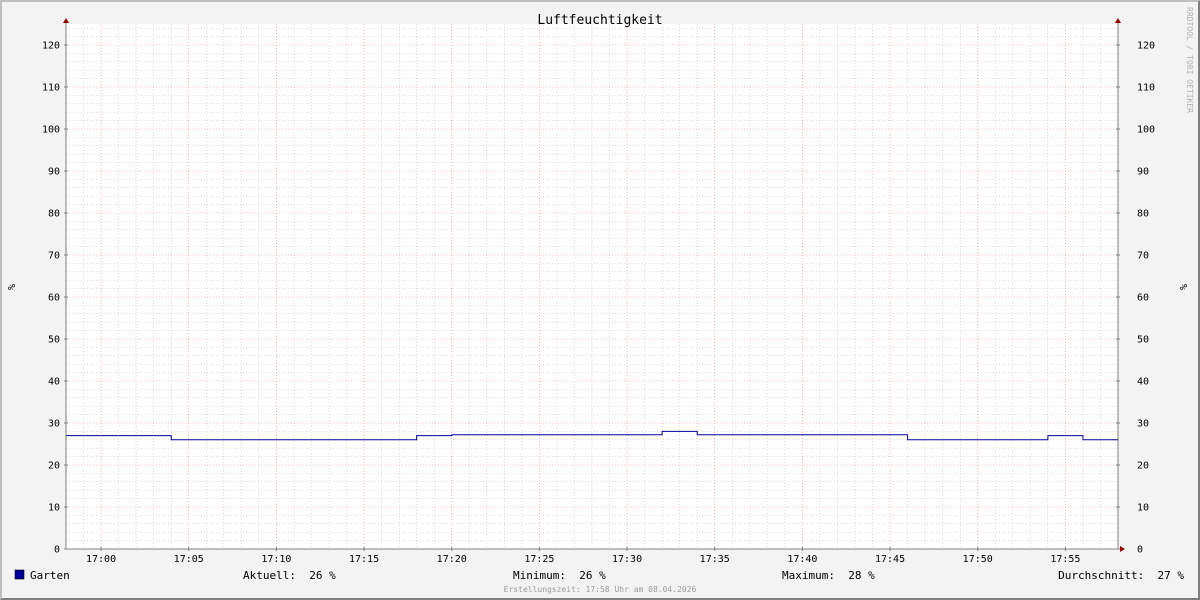 Image resolution: width=1200 pixels, height=600 pixels. I want to click on y-tick-label: 30, so click(54, 424).